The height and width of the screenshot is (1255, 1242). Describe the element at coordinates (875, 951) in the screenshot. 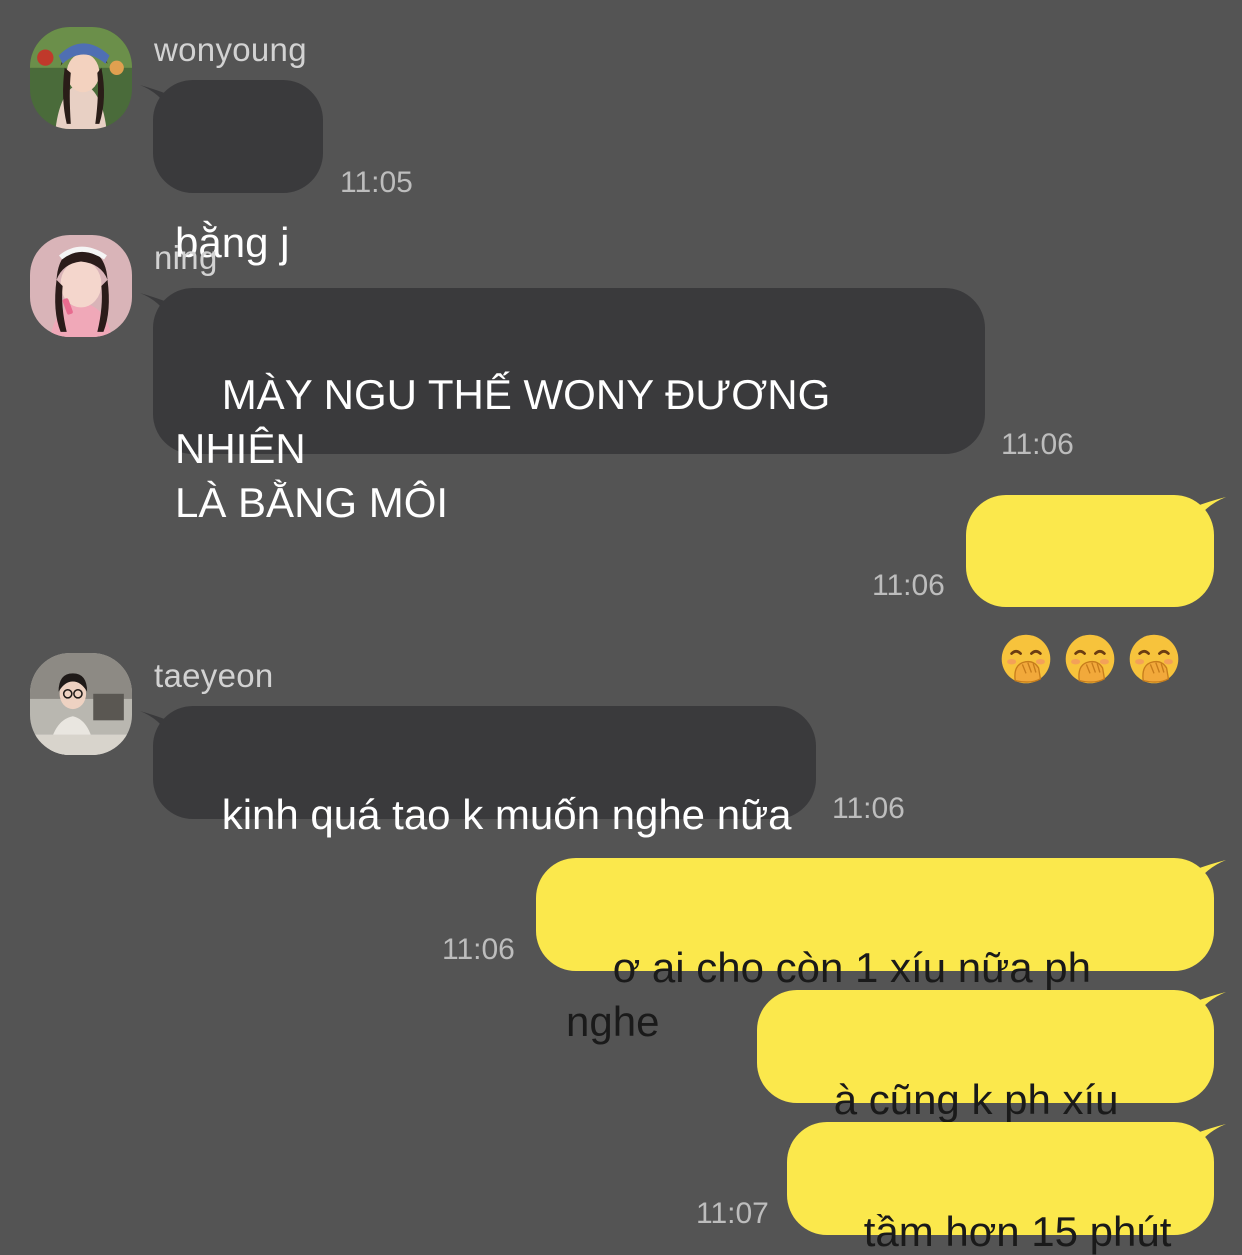

I see `message-bubble-outgoing: ơ ai cho còn 1 xíu nữa ph nghe` at that location.